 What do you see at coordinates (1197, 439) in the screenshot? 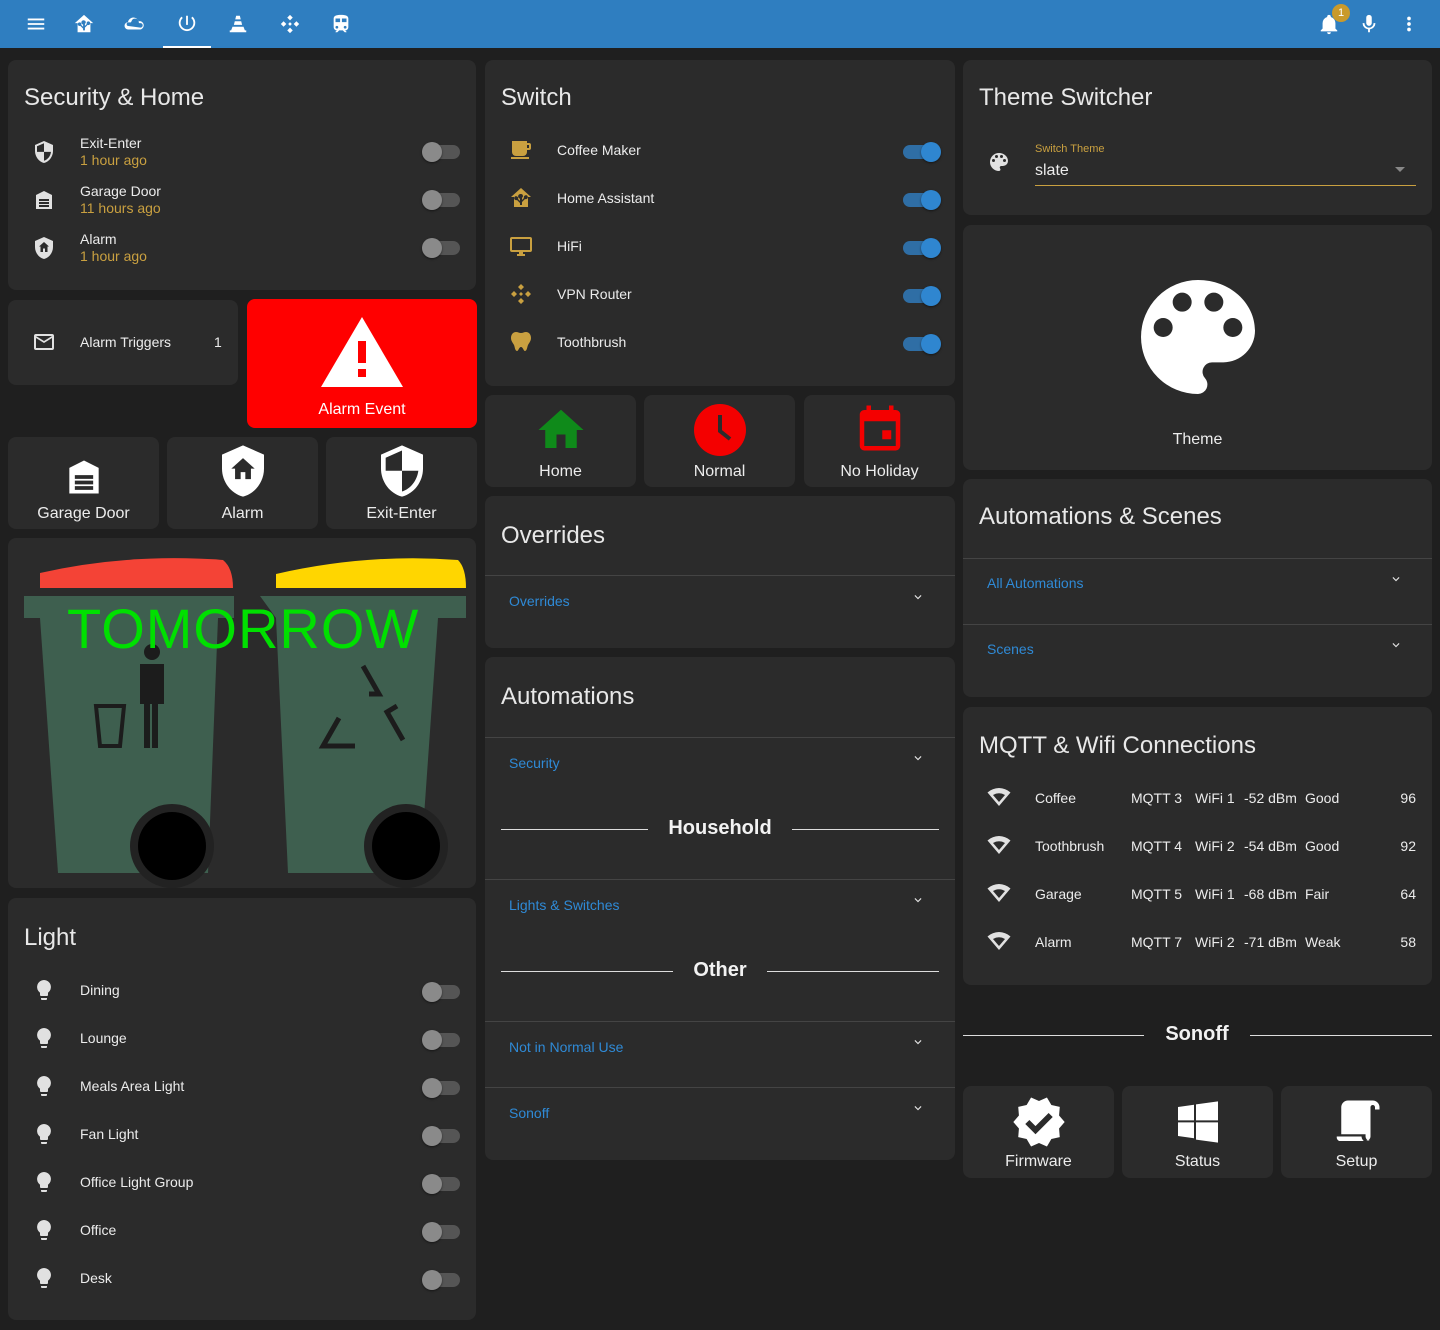
I see `theme-button-label: Theme` at bounding box center [1197, 439].